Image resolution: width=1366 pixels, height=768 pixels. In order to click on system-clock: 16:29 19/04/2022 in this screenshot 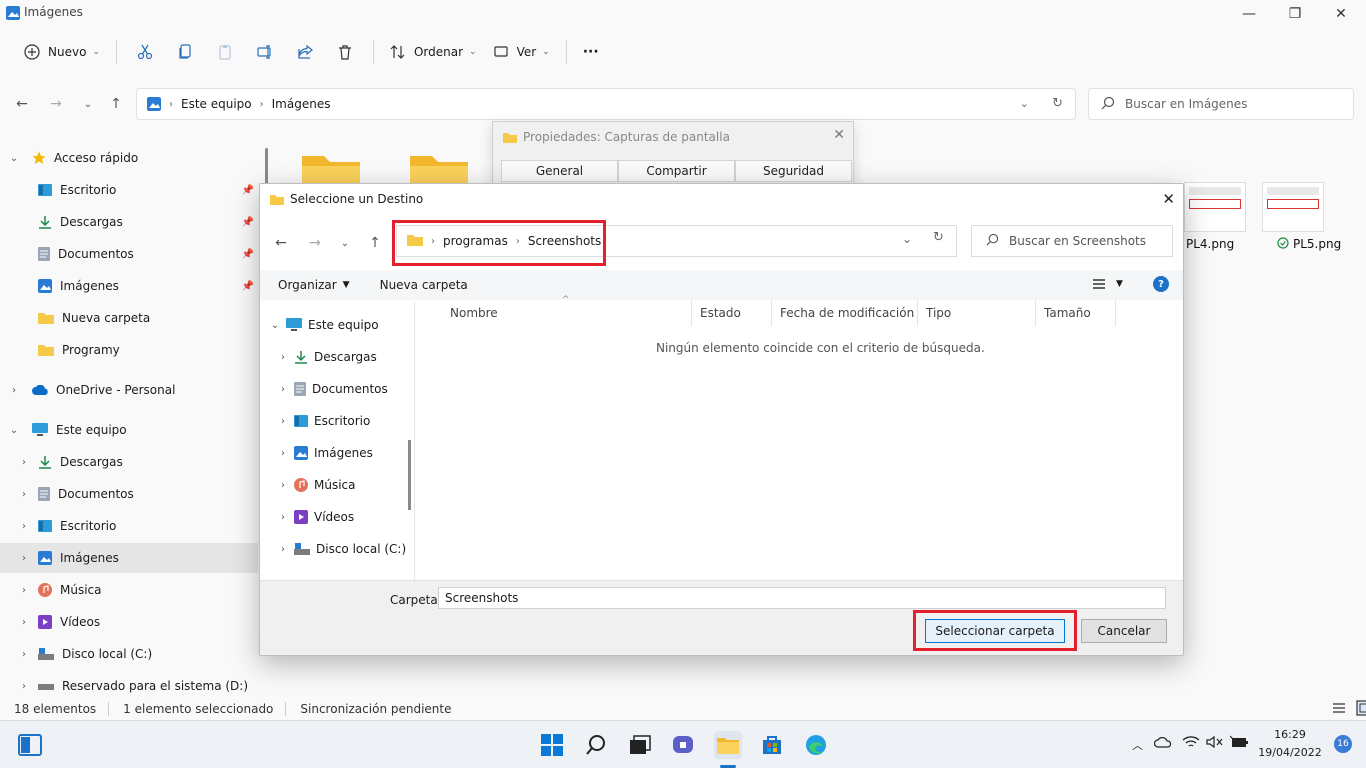, I will do `click(1290, 744)`.